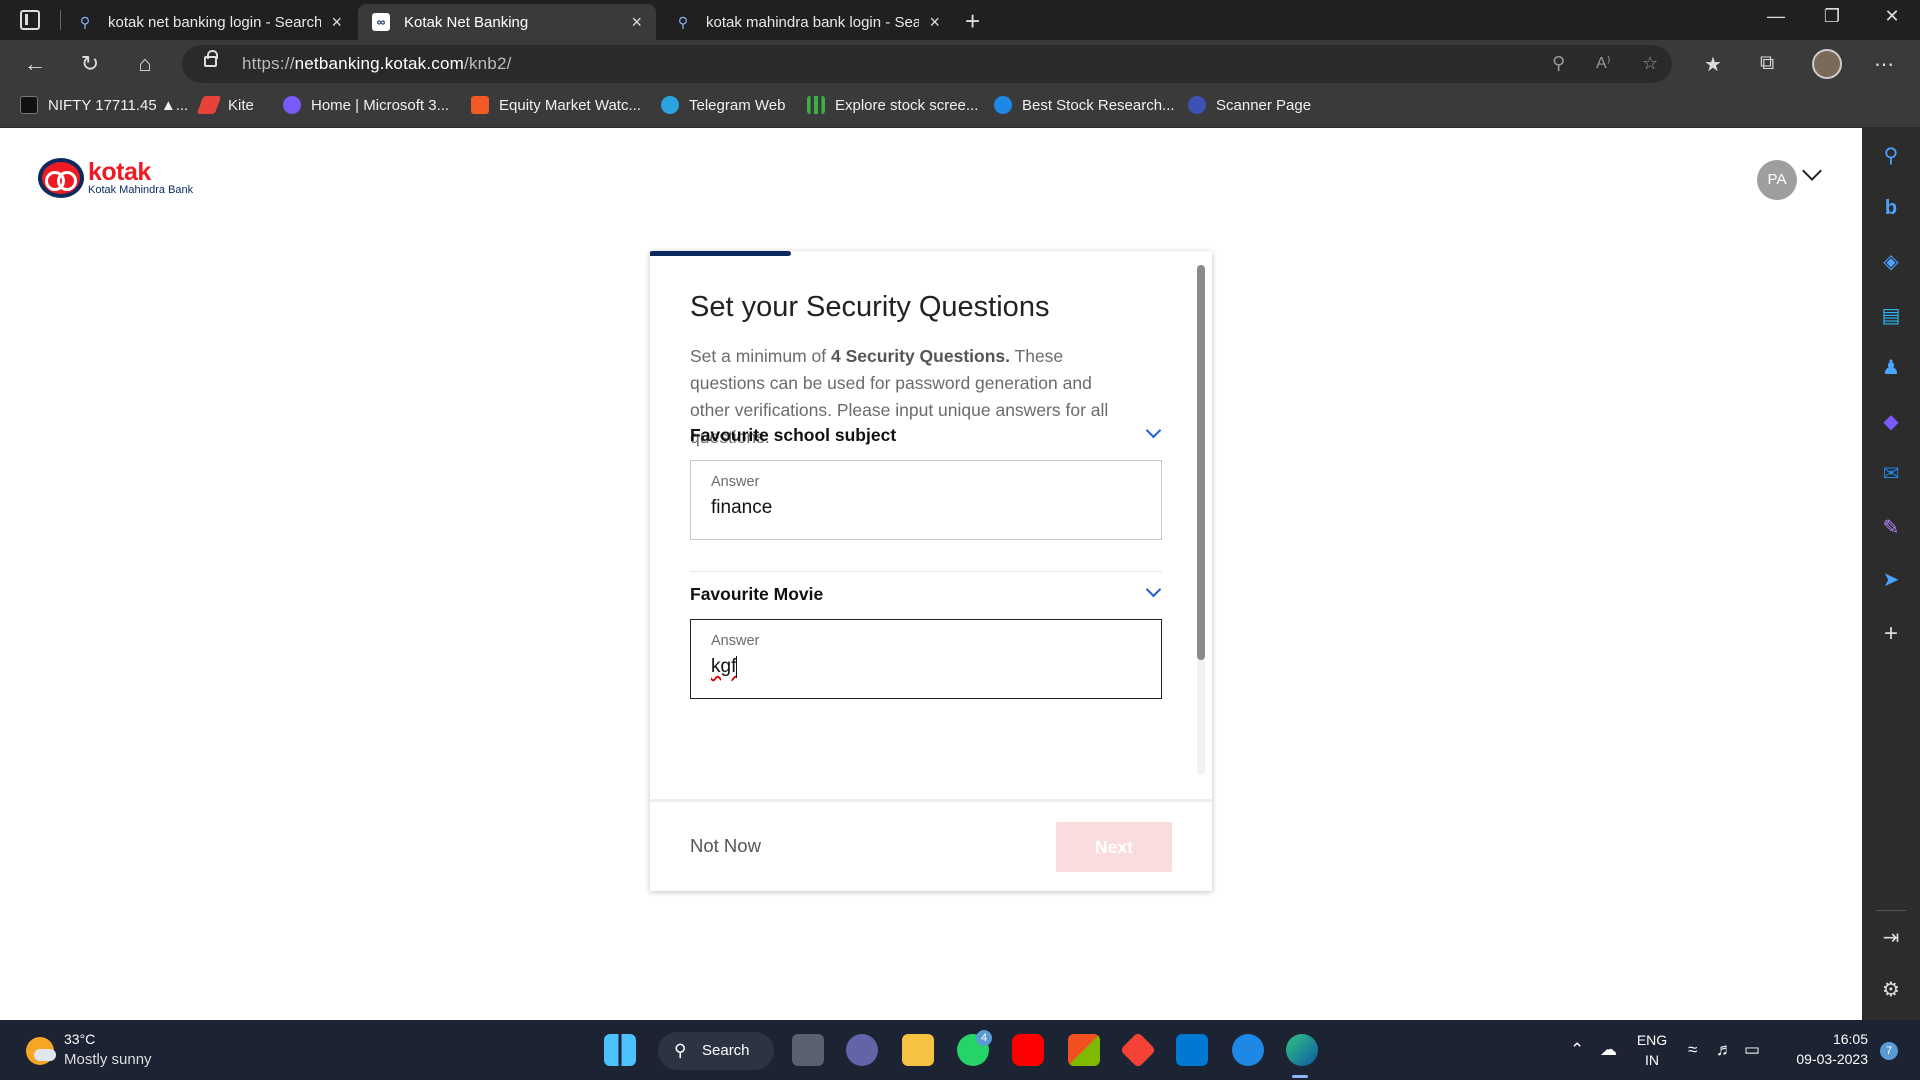 The image size is (1920, 1080). I want to click on tools-icon: ▤, so click(1891, 316).